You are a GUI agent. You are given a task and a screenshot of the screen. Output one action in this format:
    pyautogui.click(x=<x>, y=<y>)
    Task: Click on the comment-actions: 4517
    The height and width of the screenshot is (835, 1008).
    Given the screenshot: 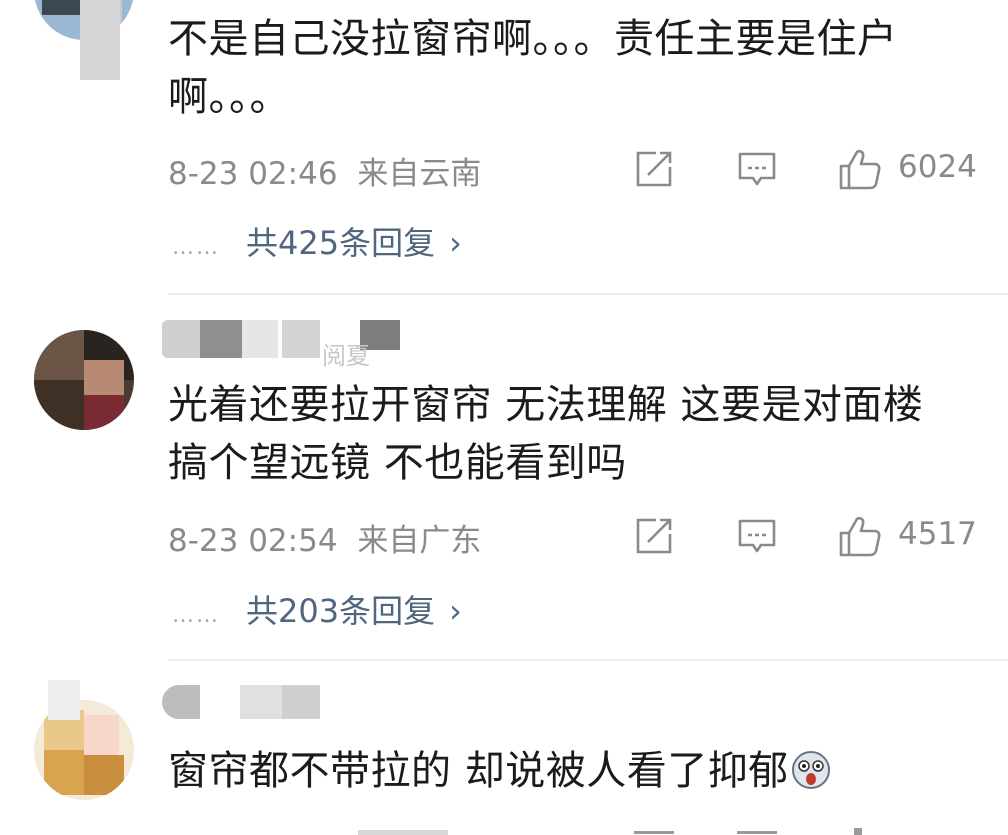 What is the action you would take?
    pyautogui.click(x=504, y=535)
    